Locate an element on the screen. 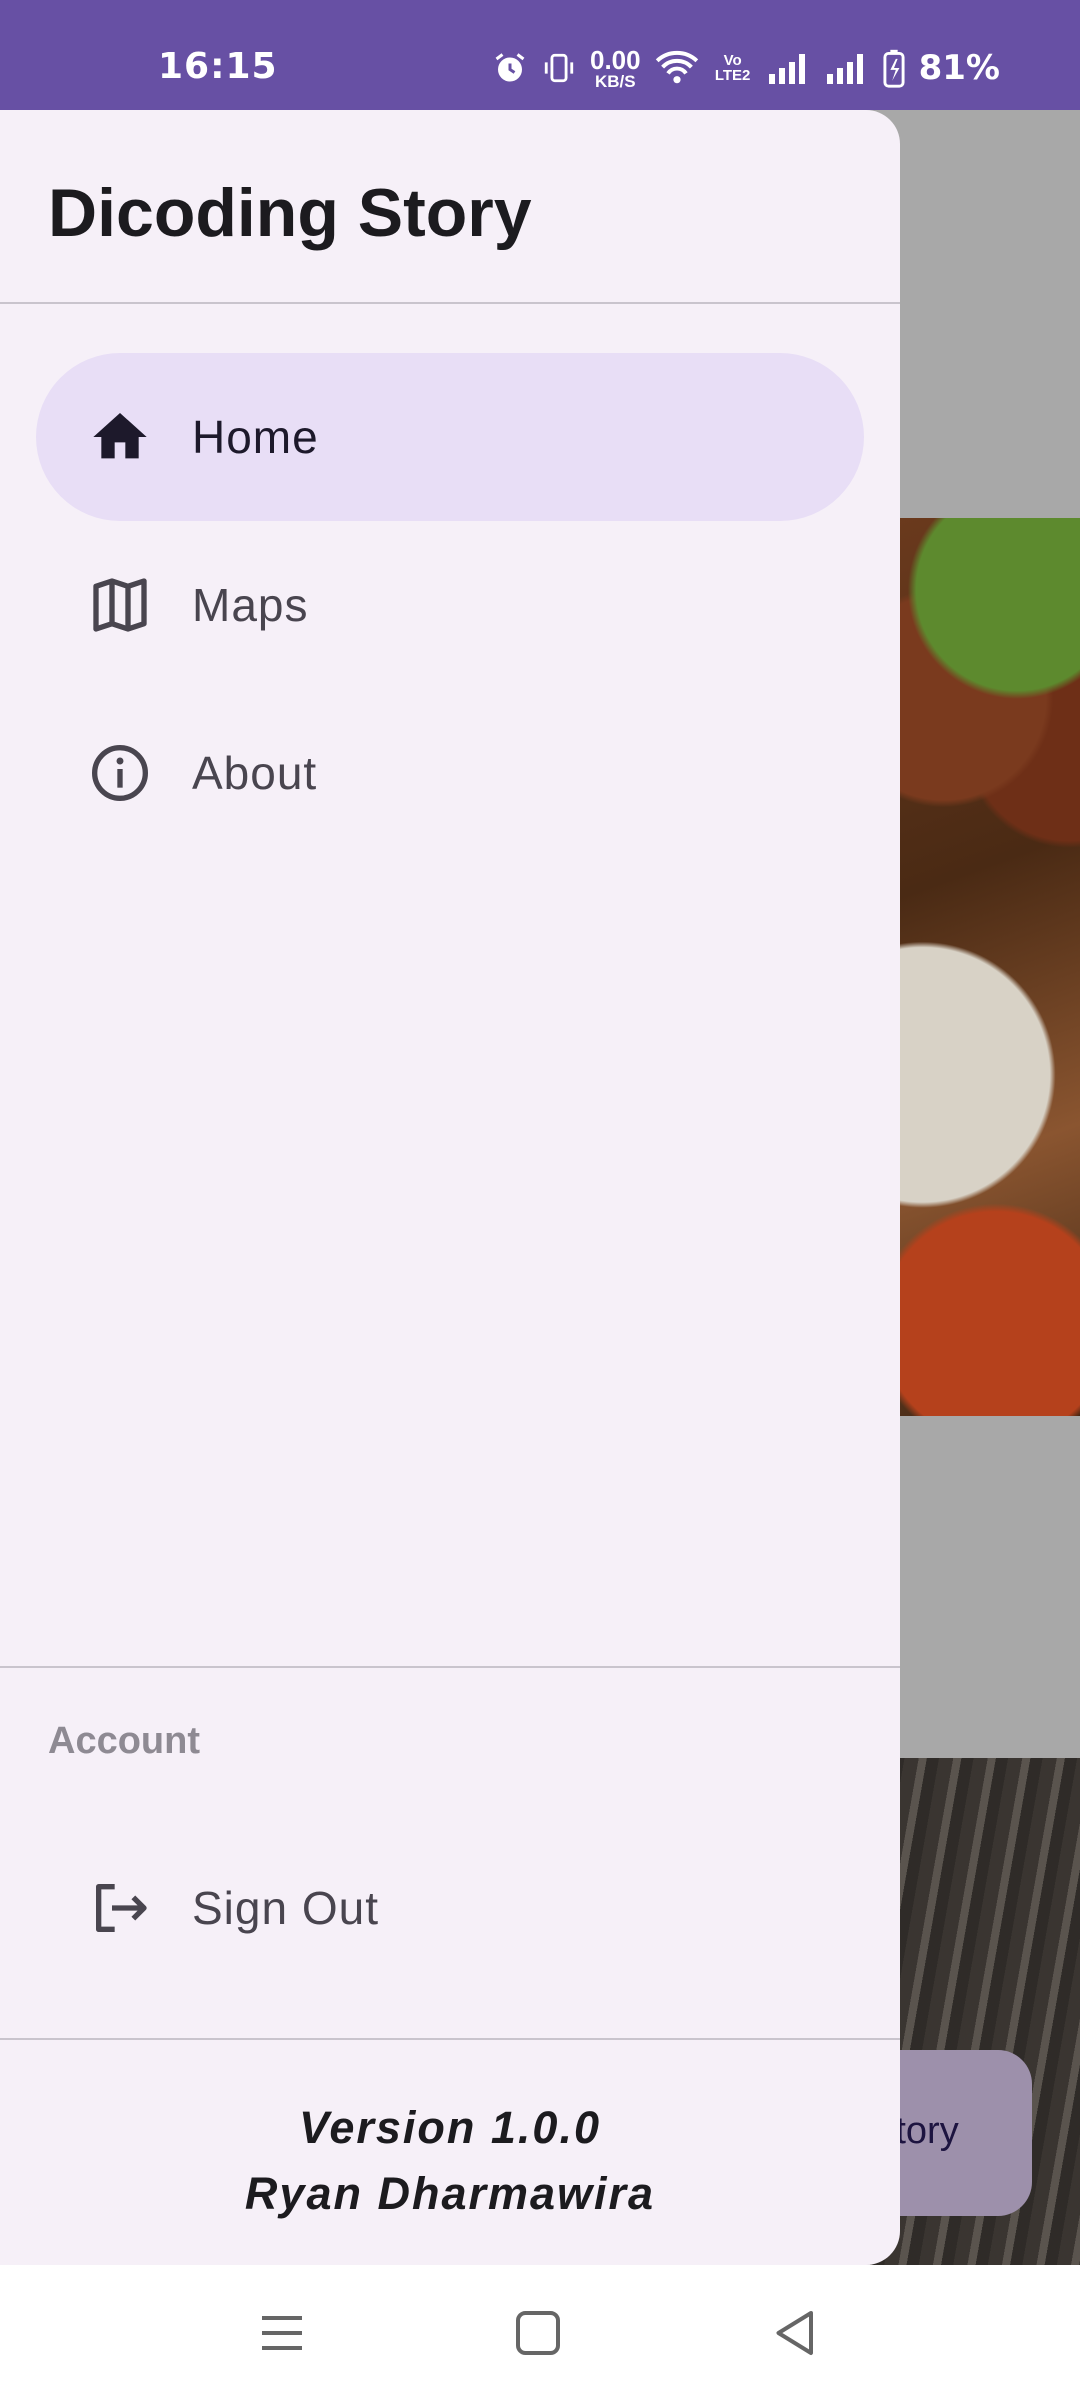 The width and height of the screenshot is (1080, 2400). signal-2-icon is located at coordinates (844, 69).